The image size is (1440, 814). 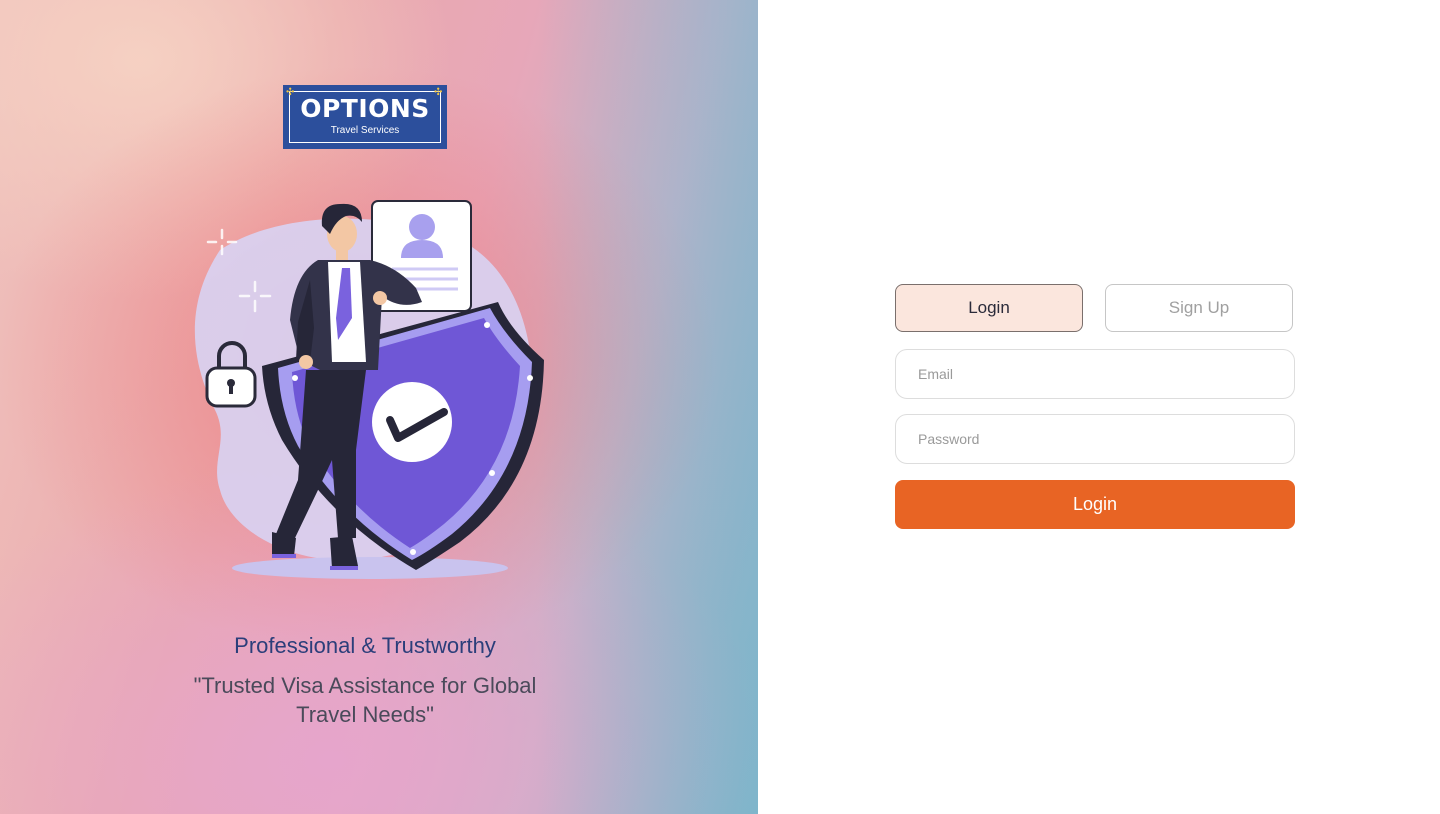 I want to click on ground-shadow, so click(x=370, y=568).